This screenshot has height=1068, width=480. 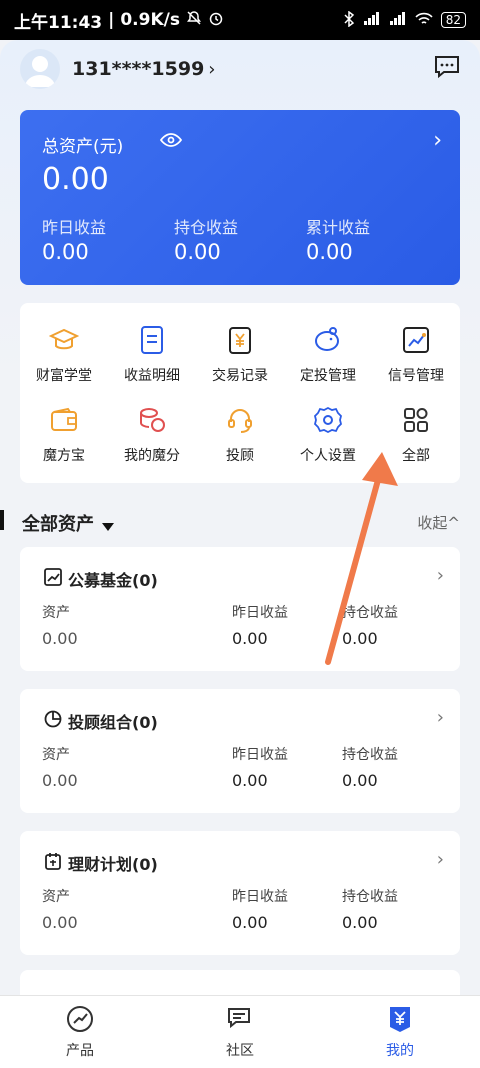 I want to click on chart-signal-icon, so click(x=416, y=340).